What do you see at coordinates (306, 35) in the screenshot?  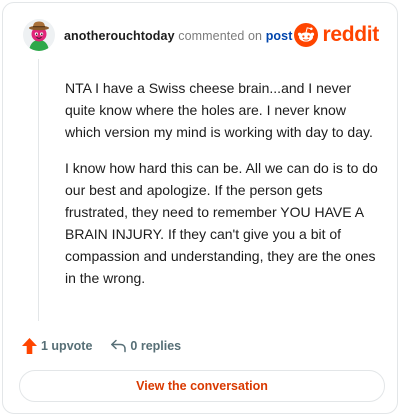 I see `reddit-snoo-icon` at bounding box center [306, 35].